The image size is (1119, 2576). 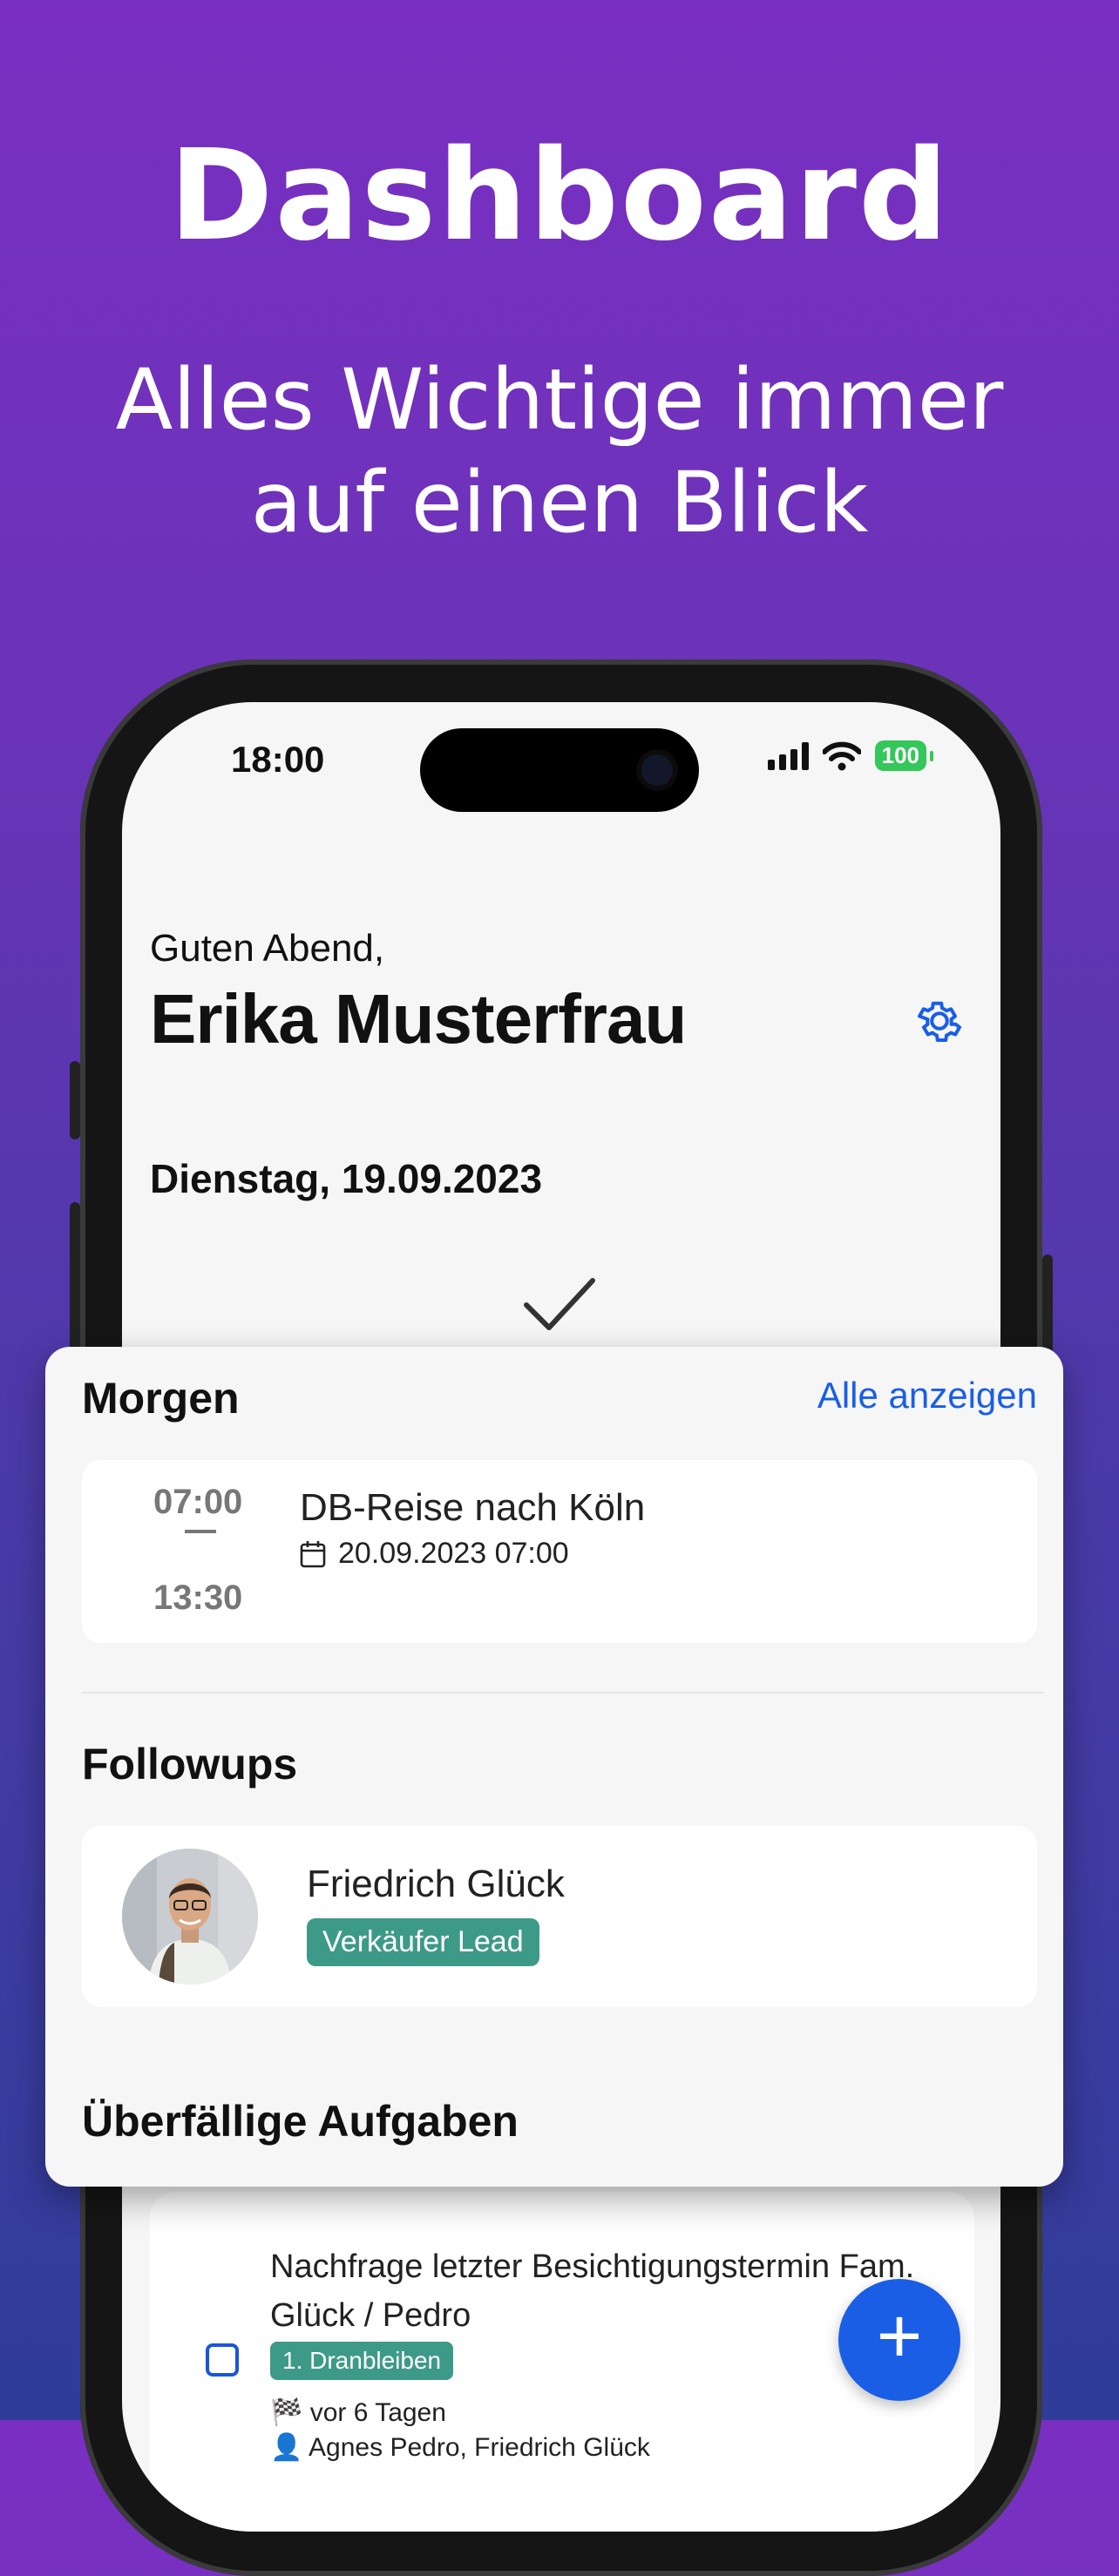 I want to click on followup-person: Friedrich Glück, so click(x=436, y=1884).